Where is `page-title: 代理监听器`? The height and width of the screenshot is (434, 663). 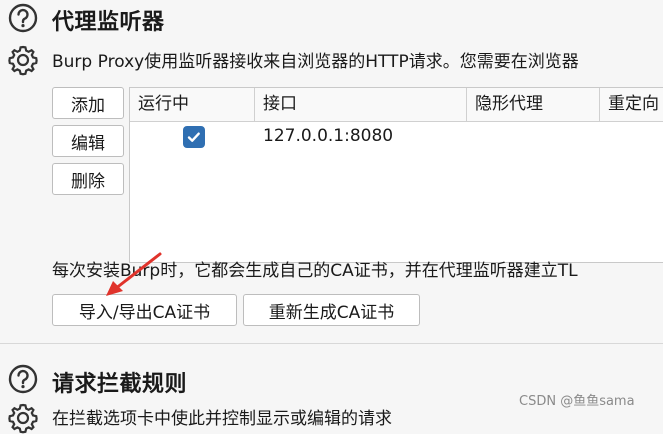
page-title: 代理监听器 is located at coordinates (108, 22).